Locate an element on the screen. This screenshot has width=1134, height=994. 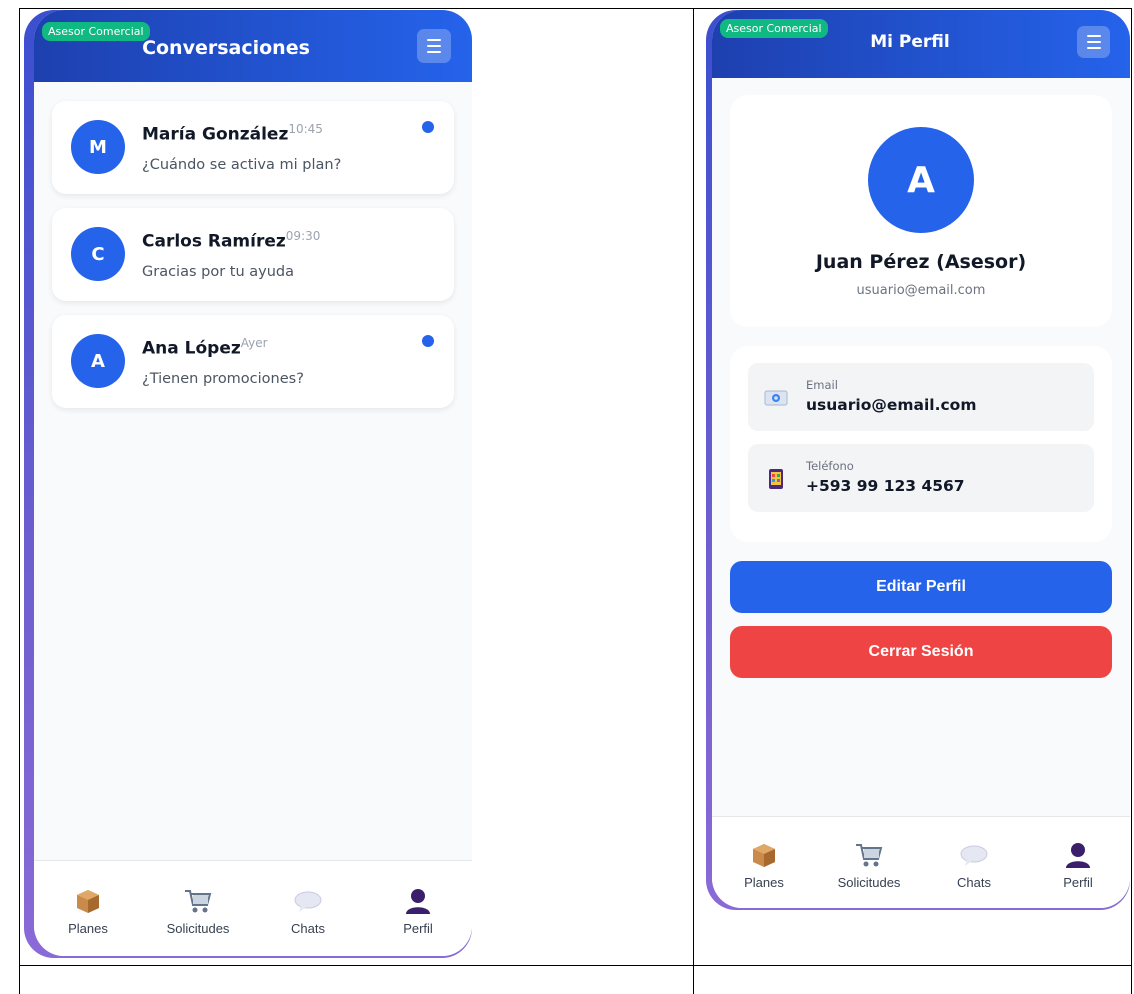
chat-card-ana: A Ana LópezAyer ¿Tienen promociones? is located at coordinates (253, 361).